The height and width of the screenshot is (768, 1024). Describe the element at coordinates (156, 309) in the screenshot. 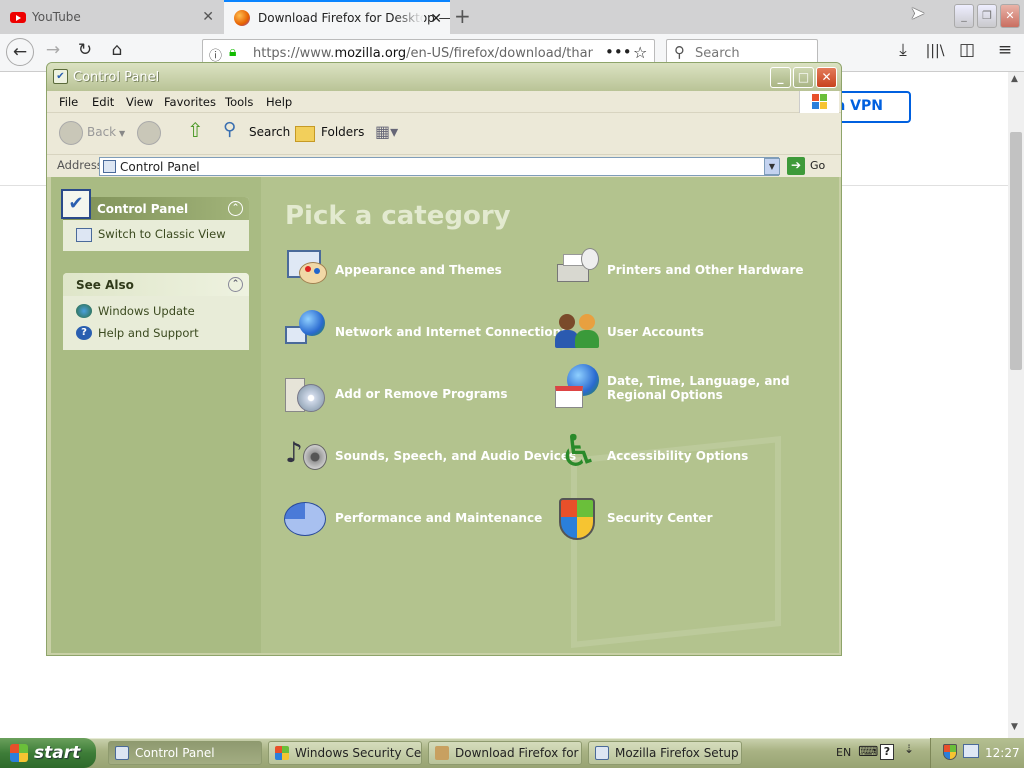

I see `windows-update-link: Windows Update` at that location.